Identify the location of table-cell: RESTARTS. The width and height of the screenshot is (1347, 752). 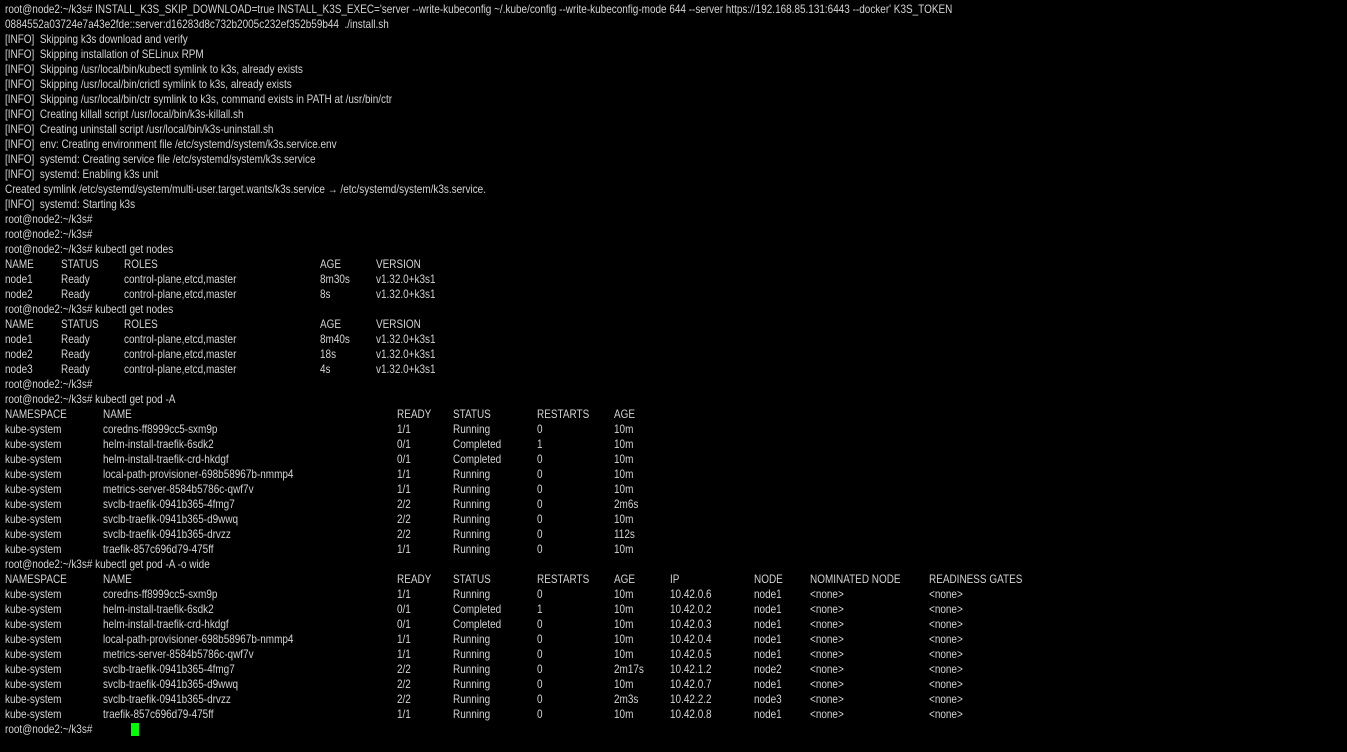
(563, 579).